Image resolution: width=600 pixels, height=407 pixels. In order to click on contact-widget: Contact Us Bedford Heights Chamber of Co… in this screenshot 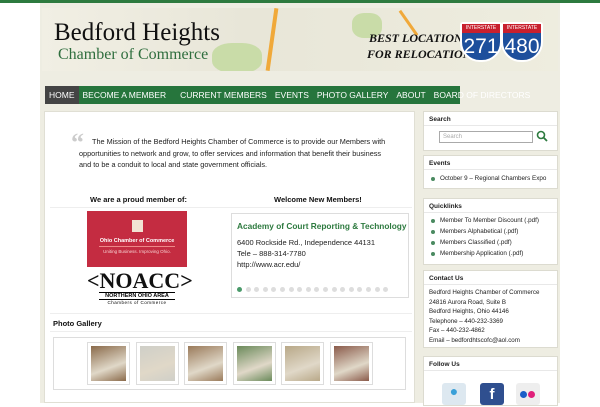, I will do `click(490, 309)`.